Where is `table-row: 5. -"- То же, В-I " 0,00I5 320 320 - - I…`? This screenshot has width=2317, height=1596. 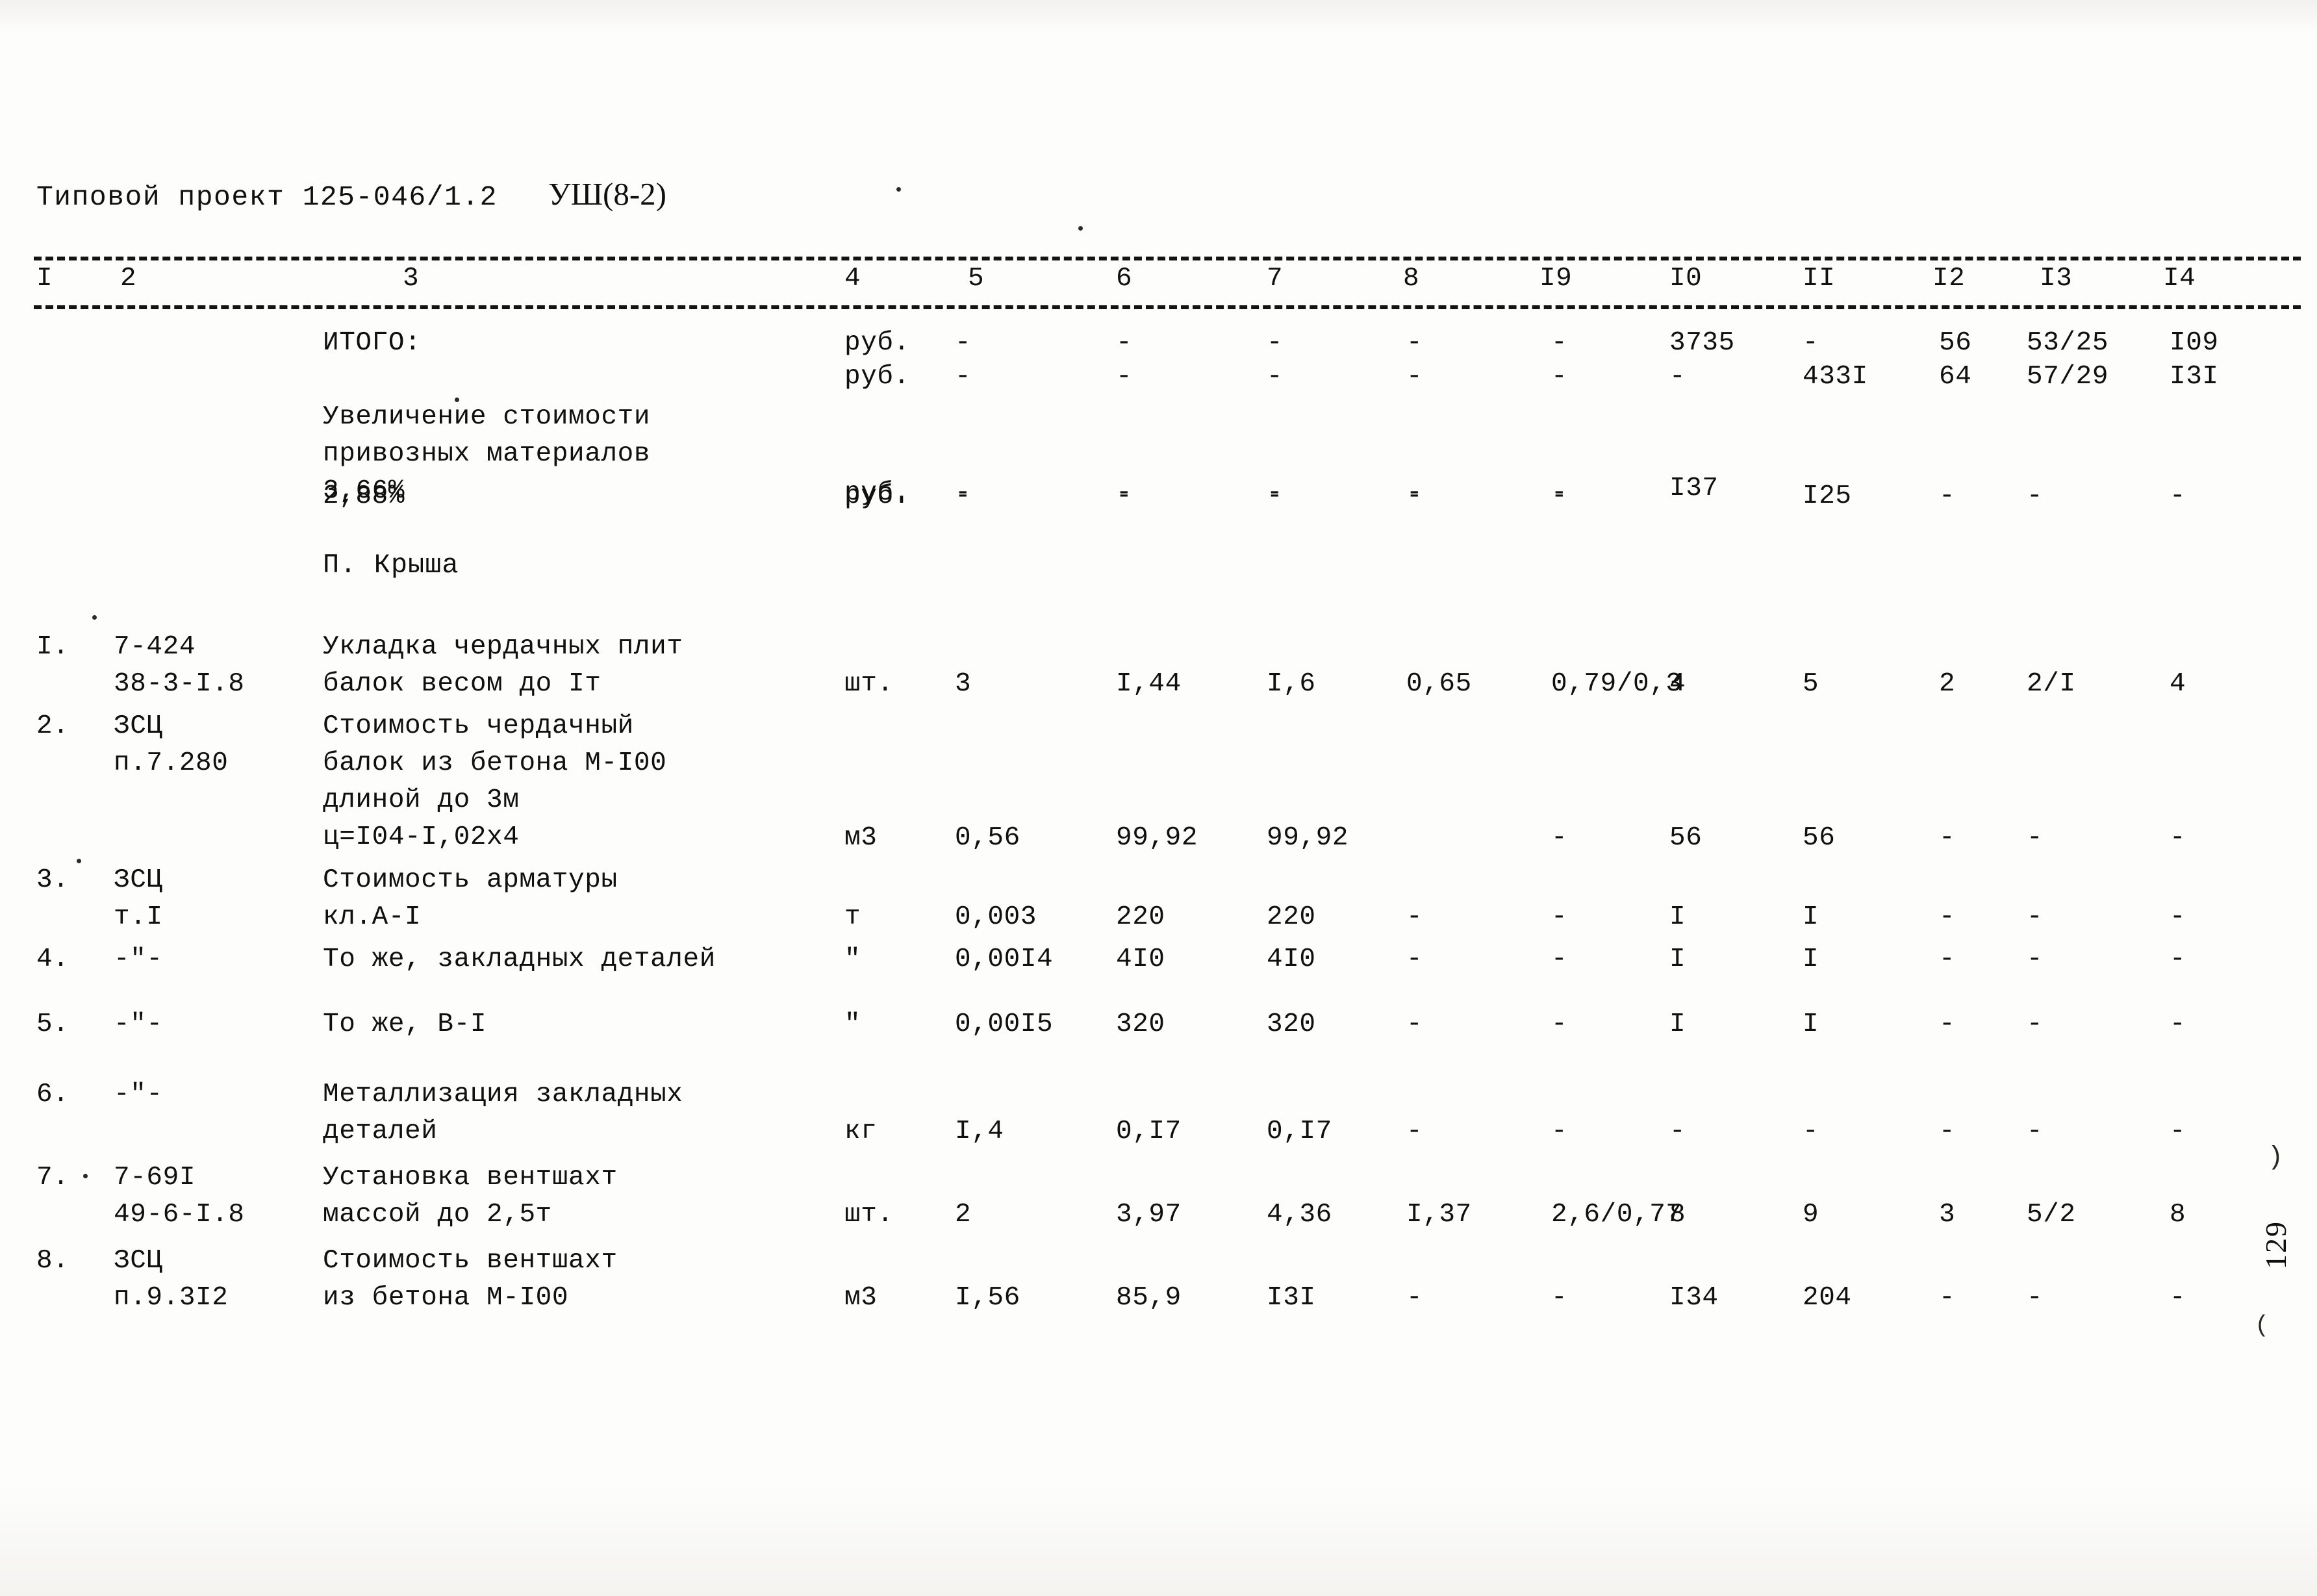
table-row: 5. -"- То же, В-I " 0,00I5 320 320 - - I… is located at coordinates (1158, 1041).